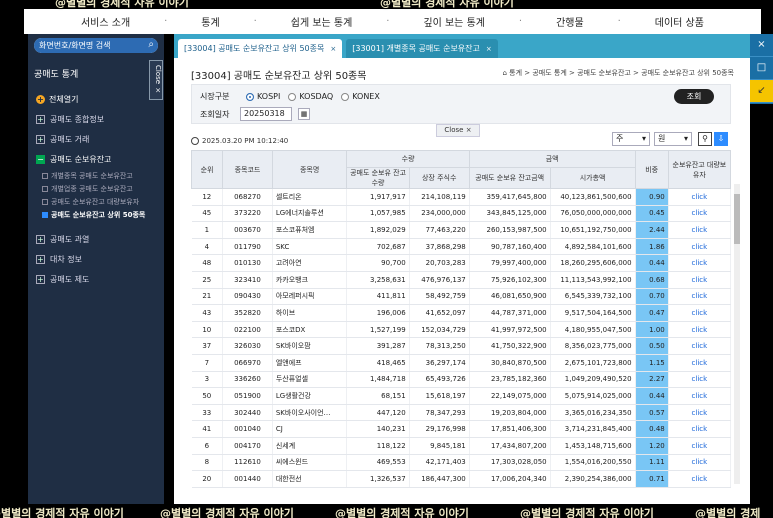 The image size is (773, 518). What do you see at coordinates (651, 169) in the screenshot?
I see `col-ratio: 비중` at bounding box center [651, 169].